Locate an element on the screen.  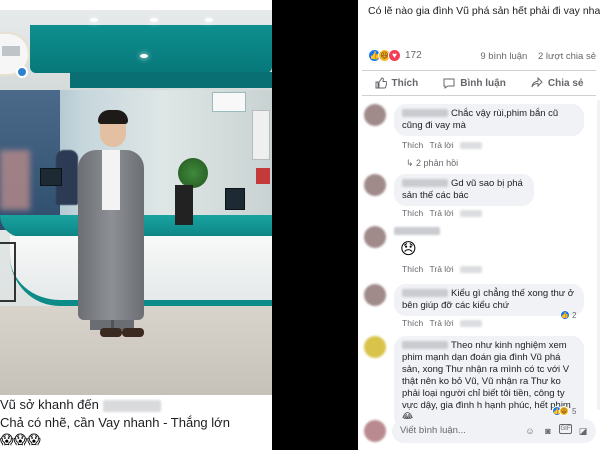
redacted-text is located at coordinates (131, 405).